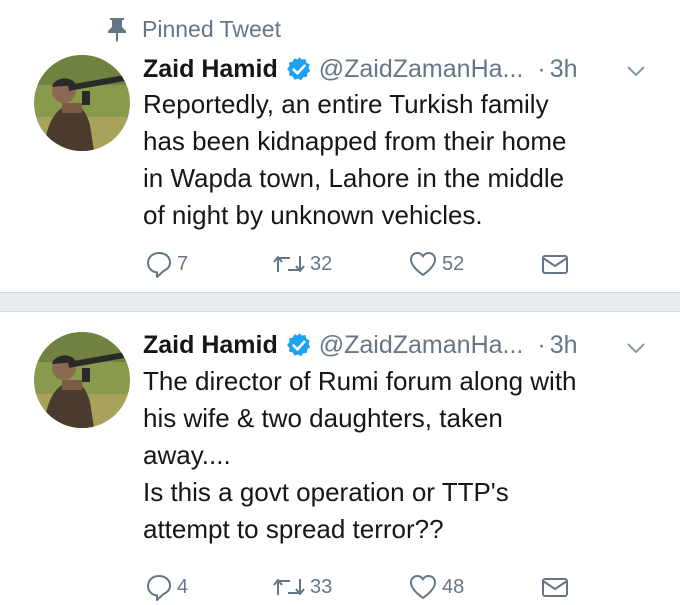  Describe the element at coordinates (340, 587) in the screenshot. I see `tweet-actions: 4 33 48` at that location.